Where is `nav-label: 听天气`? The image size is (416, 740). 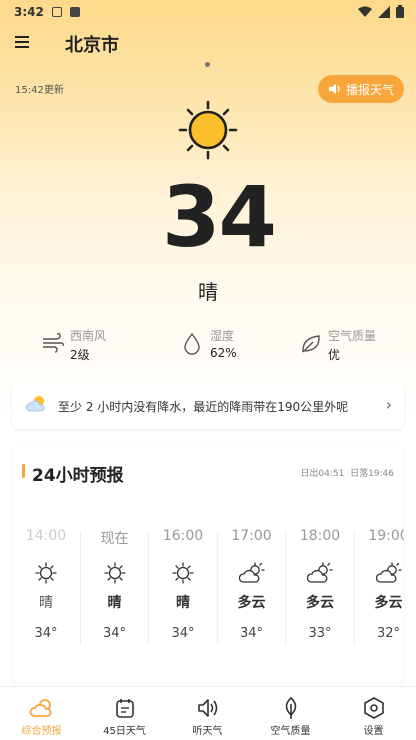
nav-label: 听天气 is located at coordinates (207, 731).